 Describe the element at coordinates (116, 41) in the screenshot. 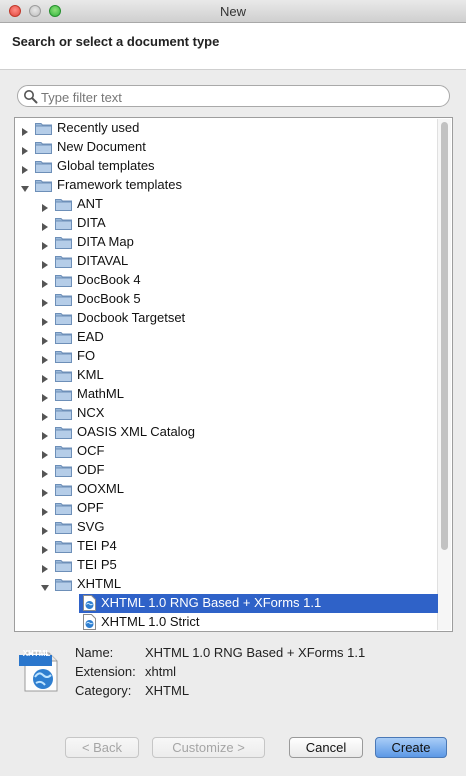

I see `page-title: Search or select a document type` at that location.